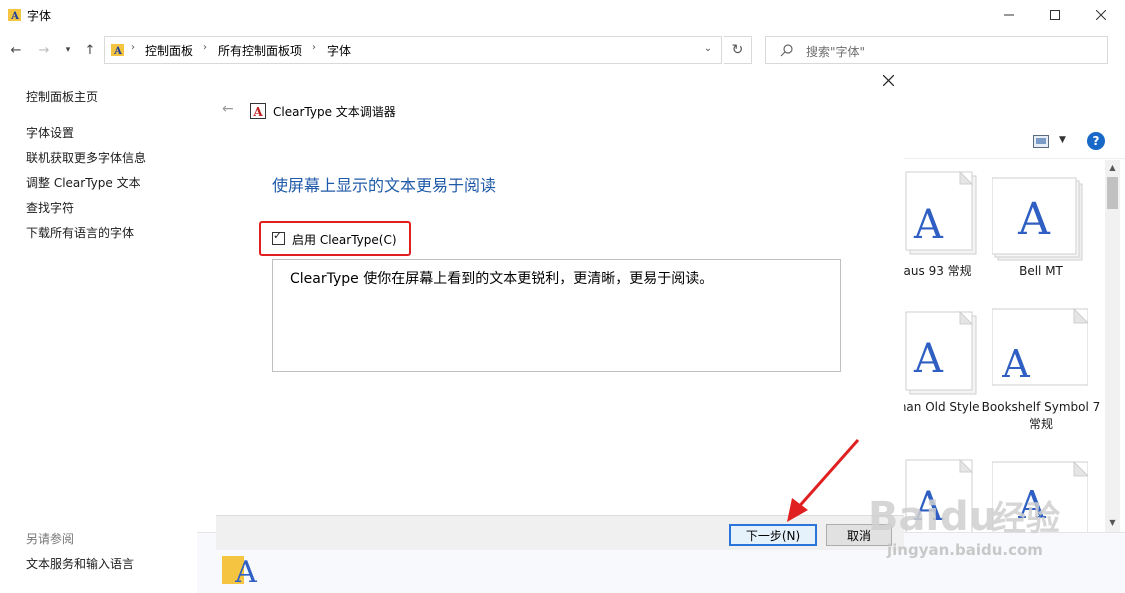  Describe the element at coordinates (1062, 140) in the screenshot. I see `view-dropdown-icon: ▼` at that location.